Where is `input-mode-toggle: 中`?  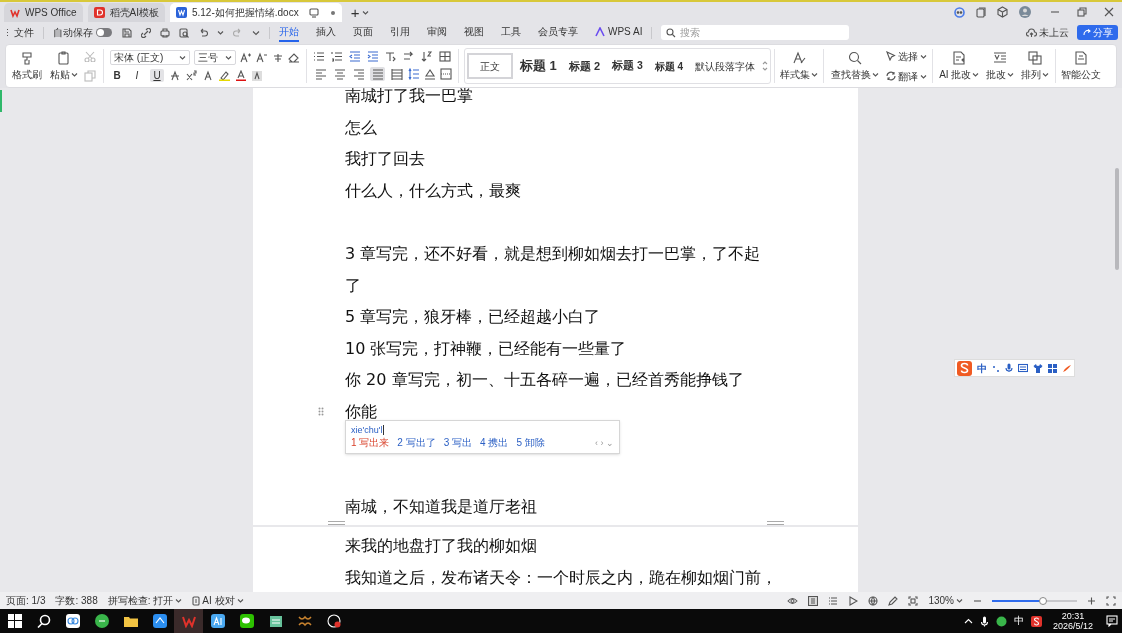 input-mode-toggle: 中 is located at coordinates (982, 368).